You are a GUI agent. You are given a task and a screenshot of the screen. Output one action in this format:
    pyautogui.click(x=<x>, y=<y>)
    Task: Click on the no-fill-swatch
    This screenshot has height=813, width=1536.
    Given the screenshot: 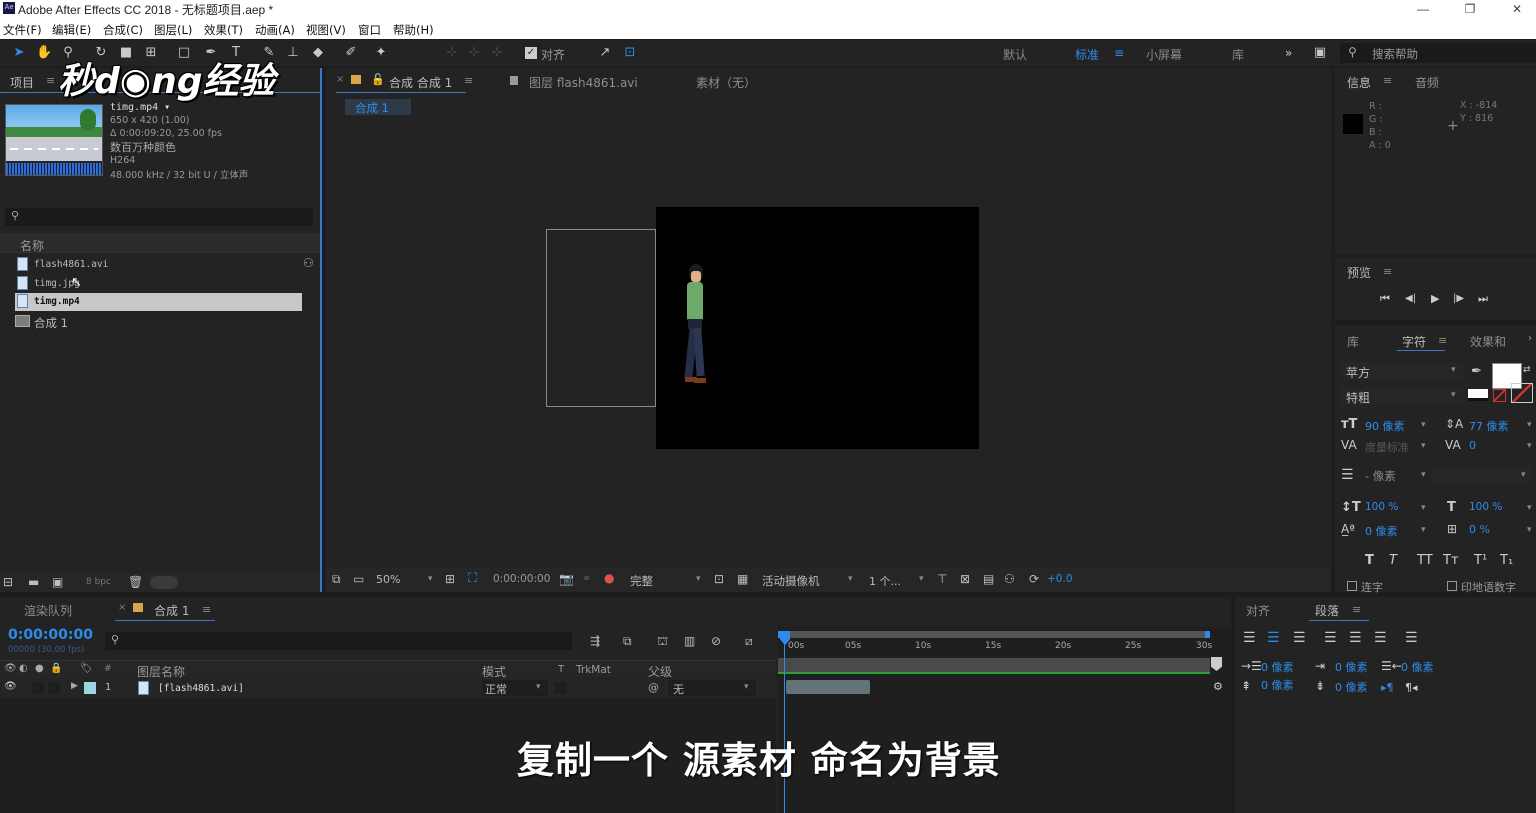 What is the action you would take?
    pyautogui.click(x=1499, y=395)
    